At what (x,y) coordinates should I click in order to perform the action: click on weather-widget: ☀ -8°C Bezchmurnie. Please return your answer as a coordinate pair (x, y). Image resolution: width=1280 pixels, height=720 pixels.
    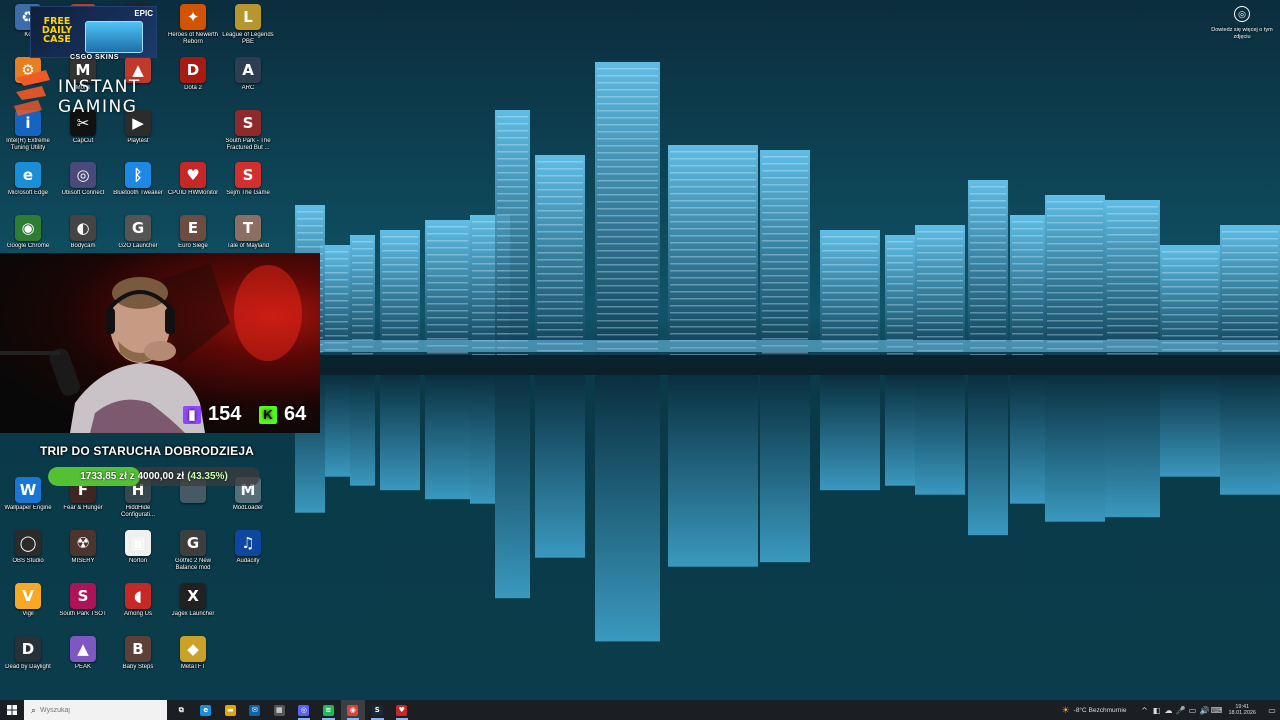
    Looking at the image, I should click on (1094, 710).